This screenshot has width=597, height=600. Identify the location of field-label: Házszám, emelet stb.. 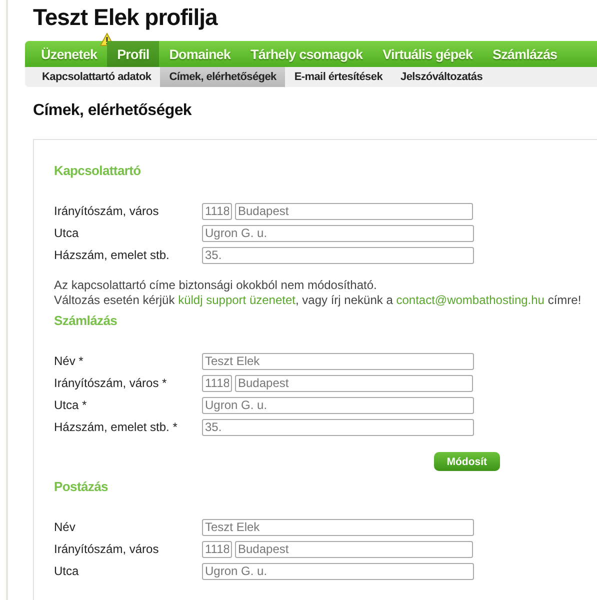
(112, 255).